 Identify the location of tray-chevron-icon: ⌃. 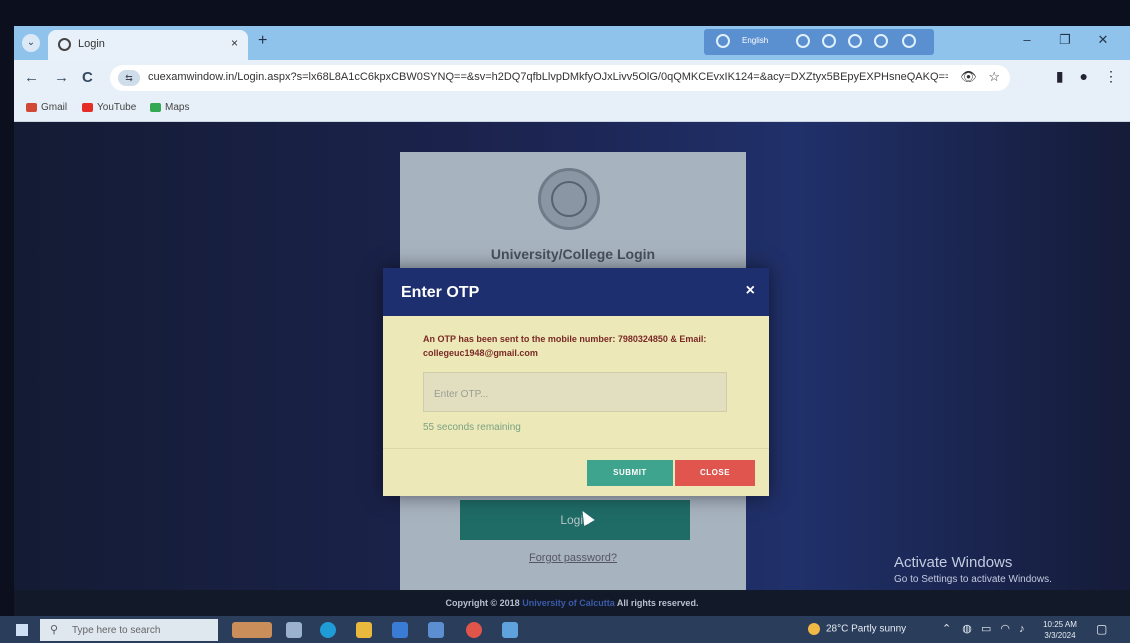
(946, 629).